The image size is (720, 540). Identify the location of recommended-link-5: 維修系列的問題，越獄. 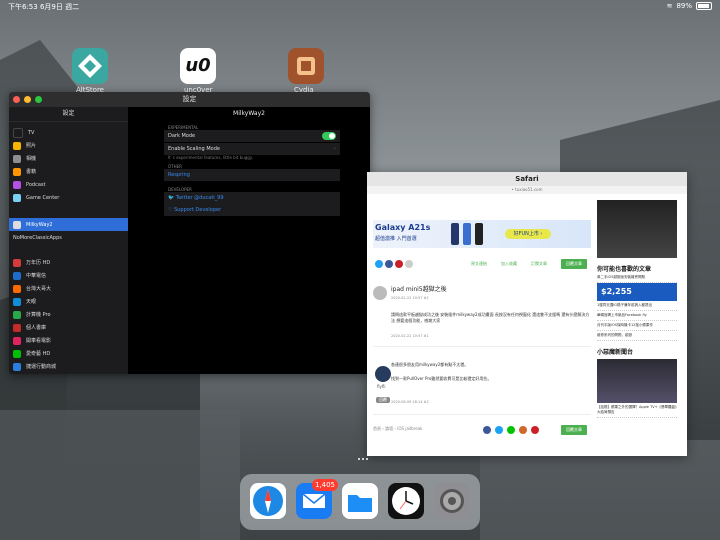
(637, 336).